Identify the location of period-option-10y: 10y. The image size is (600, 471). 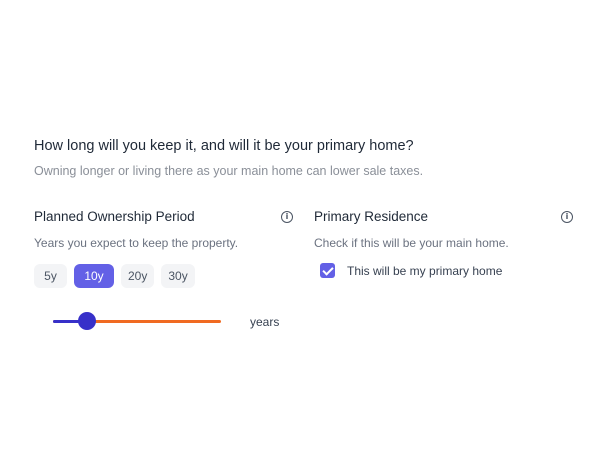
(94, 276).